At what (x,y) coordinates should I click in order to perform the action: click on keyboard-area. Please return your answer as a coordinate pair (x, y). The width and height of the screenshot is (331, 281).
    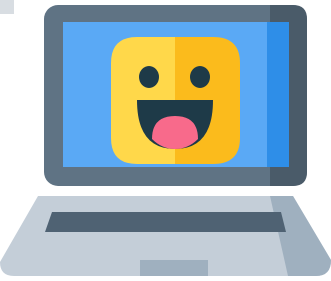
    Looking at the image, I should click on (165, 222).